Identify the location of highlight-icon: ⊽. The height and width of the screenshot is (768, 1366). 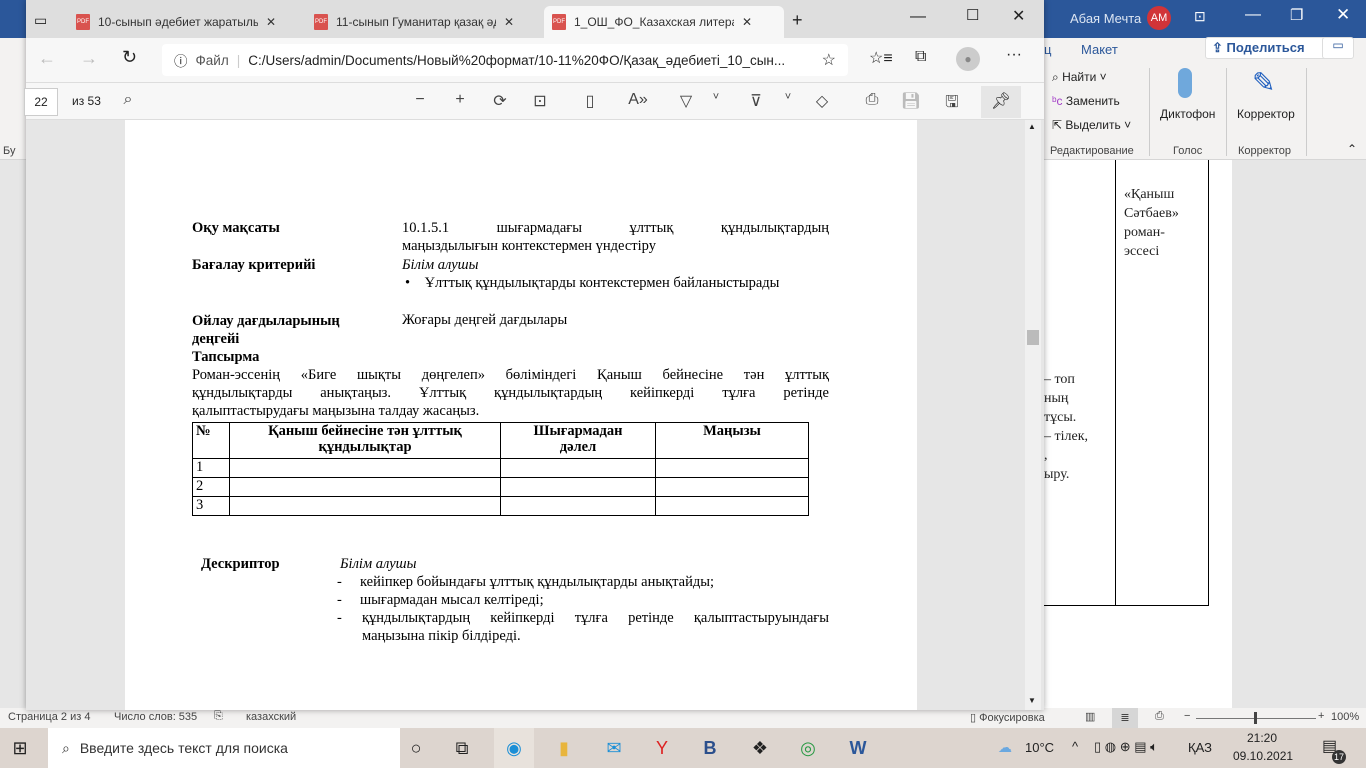
(756, 101).